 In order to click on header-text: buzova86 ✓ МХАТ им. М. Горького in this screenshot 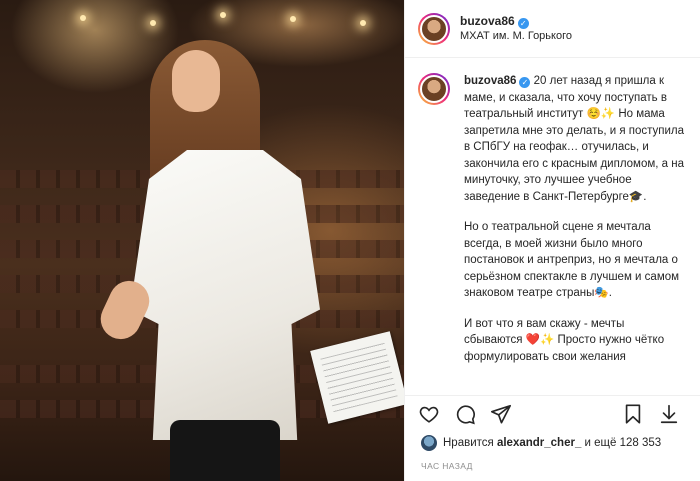, I will do `click(516, 28)`.